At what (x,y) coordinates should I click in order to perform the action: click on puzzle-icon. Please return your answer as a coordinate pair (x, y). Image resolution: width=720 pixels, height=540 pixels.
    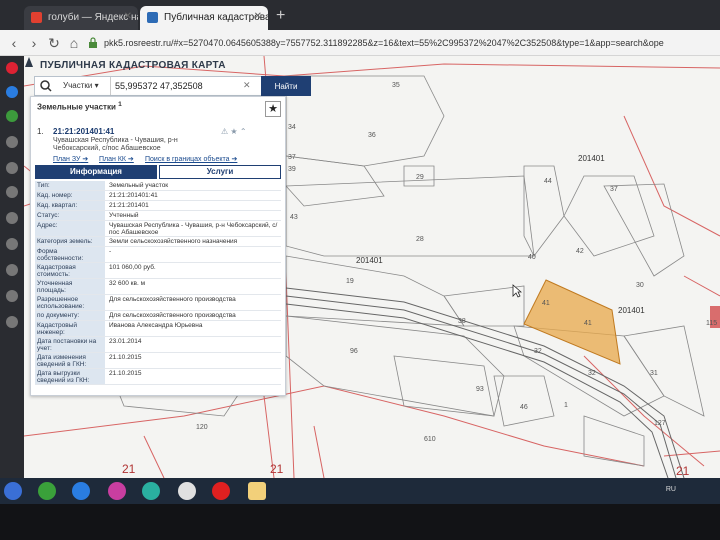
    Looking at the image, I should click on (12, 296).